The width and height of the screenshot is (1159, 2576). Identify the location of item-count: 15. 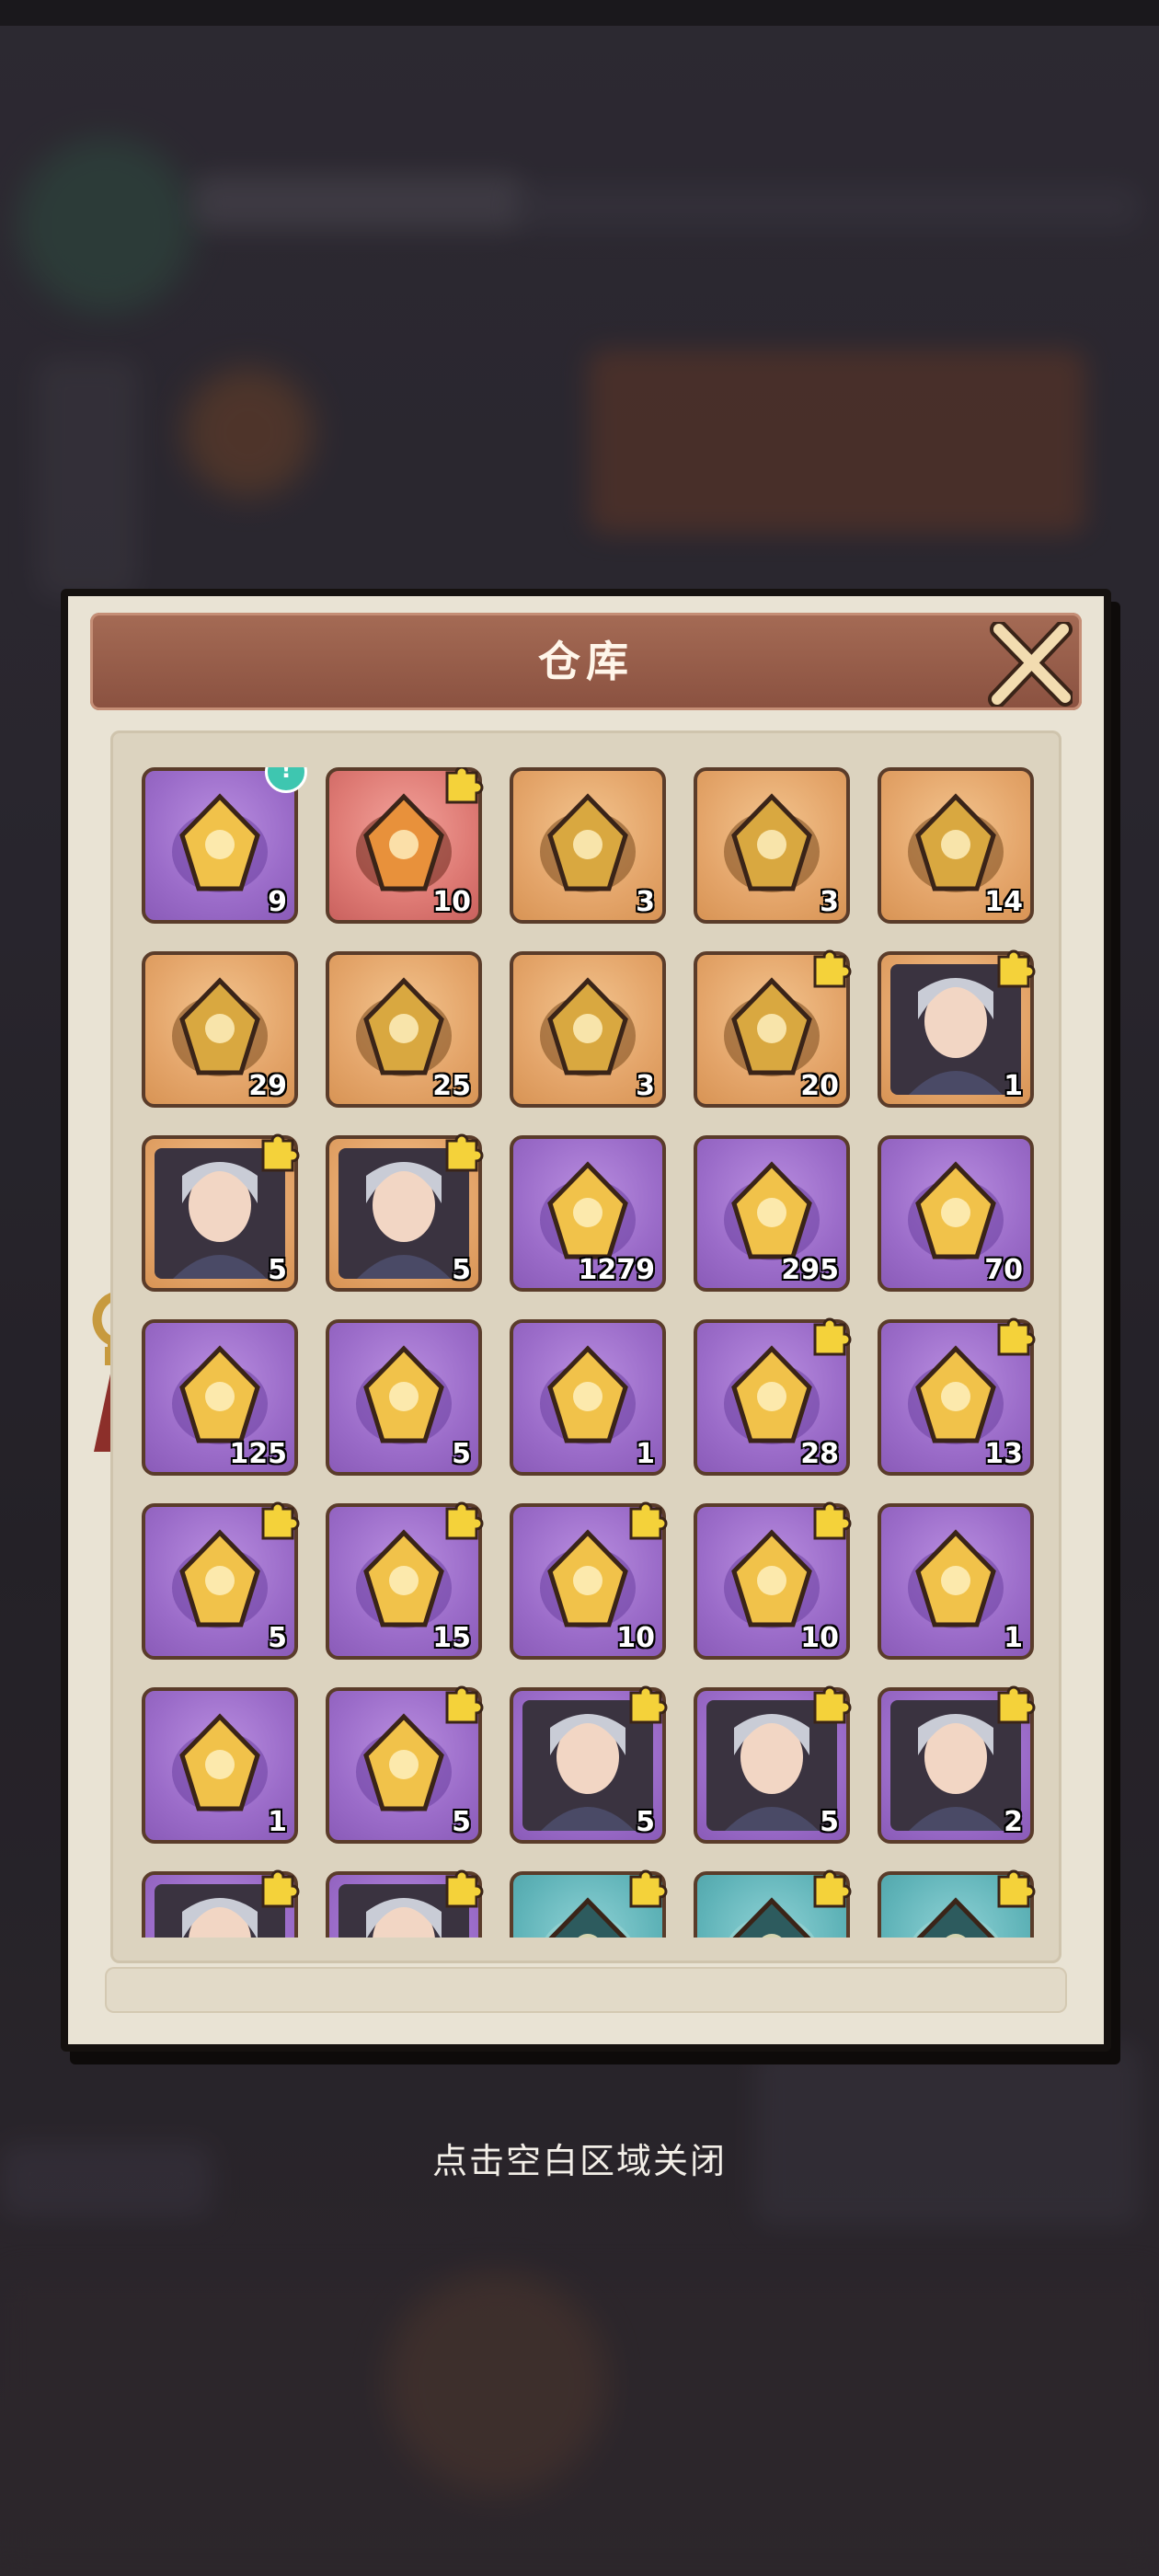
(451, 1638).